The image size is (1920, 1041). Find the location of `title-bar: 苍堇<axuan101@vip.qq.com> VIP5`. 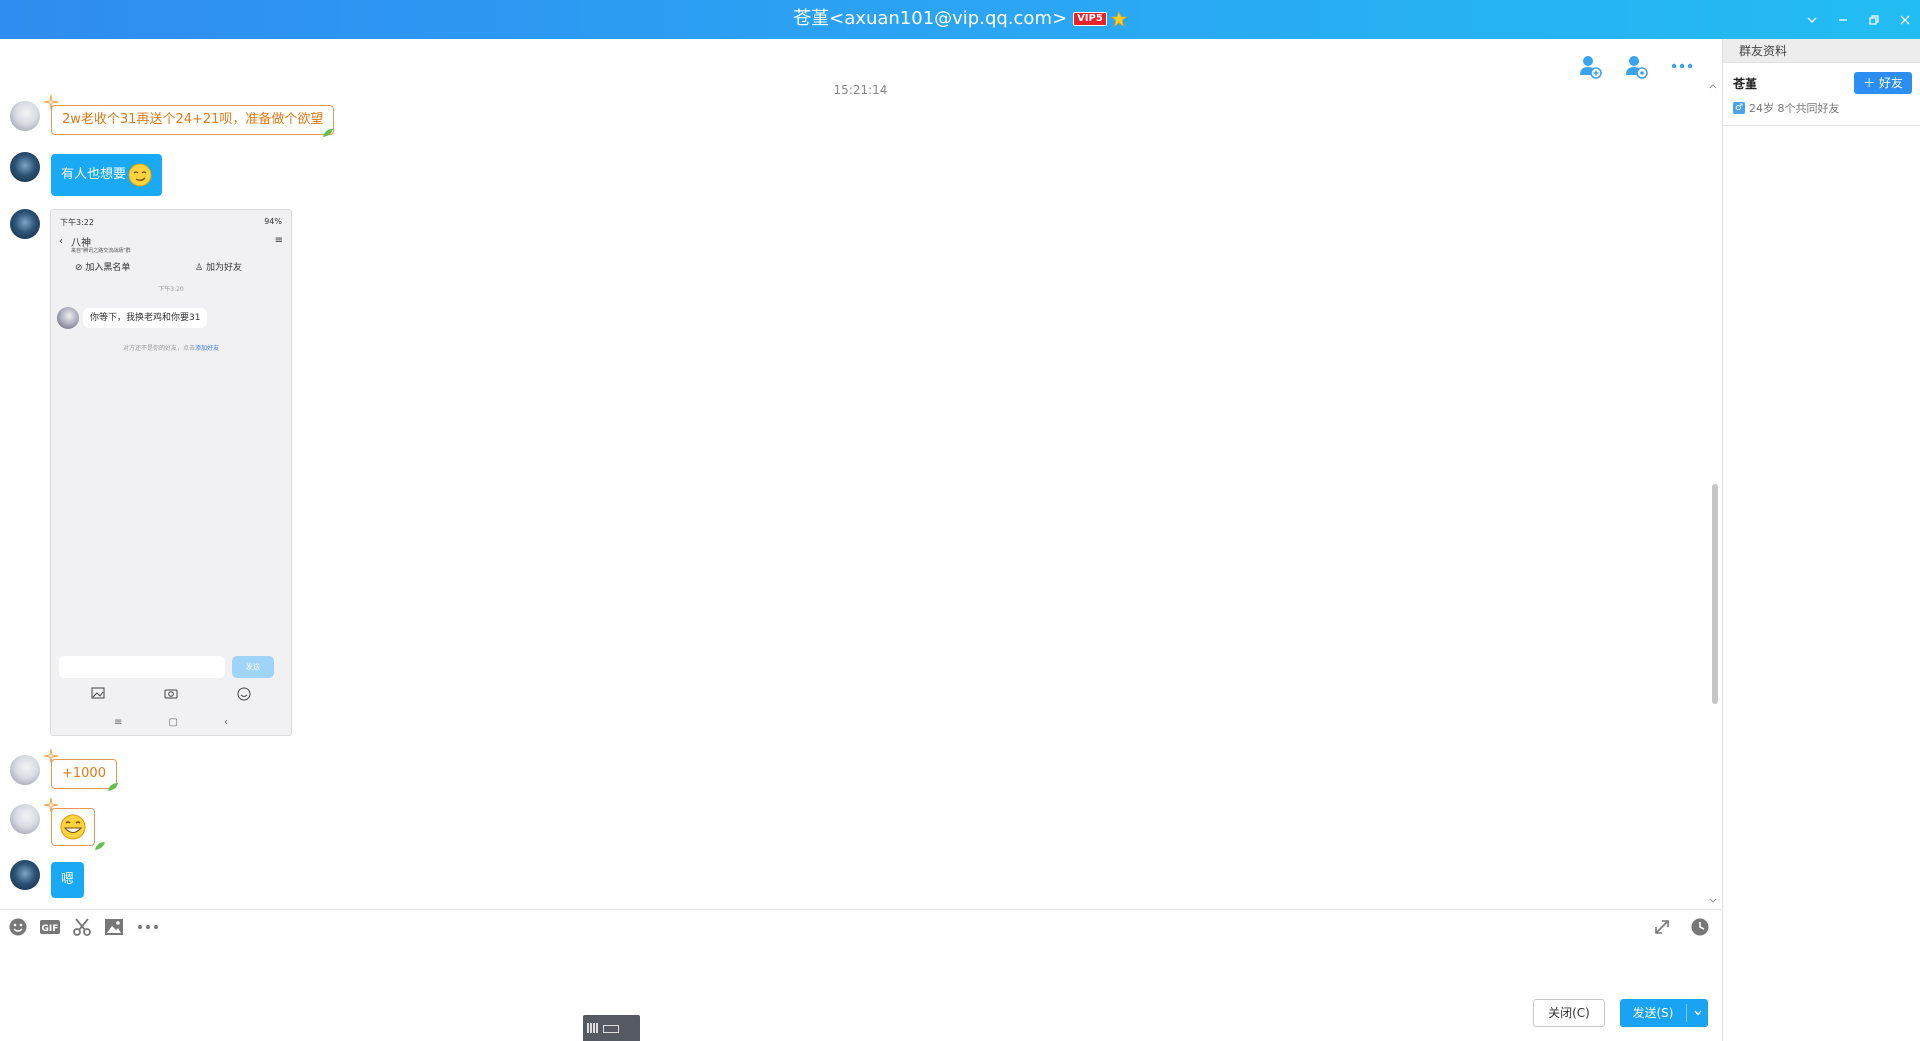

title-bar: 苍堇<axuan101@vip.qq.com> VIP5 is located at coordinates (960, 19).